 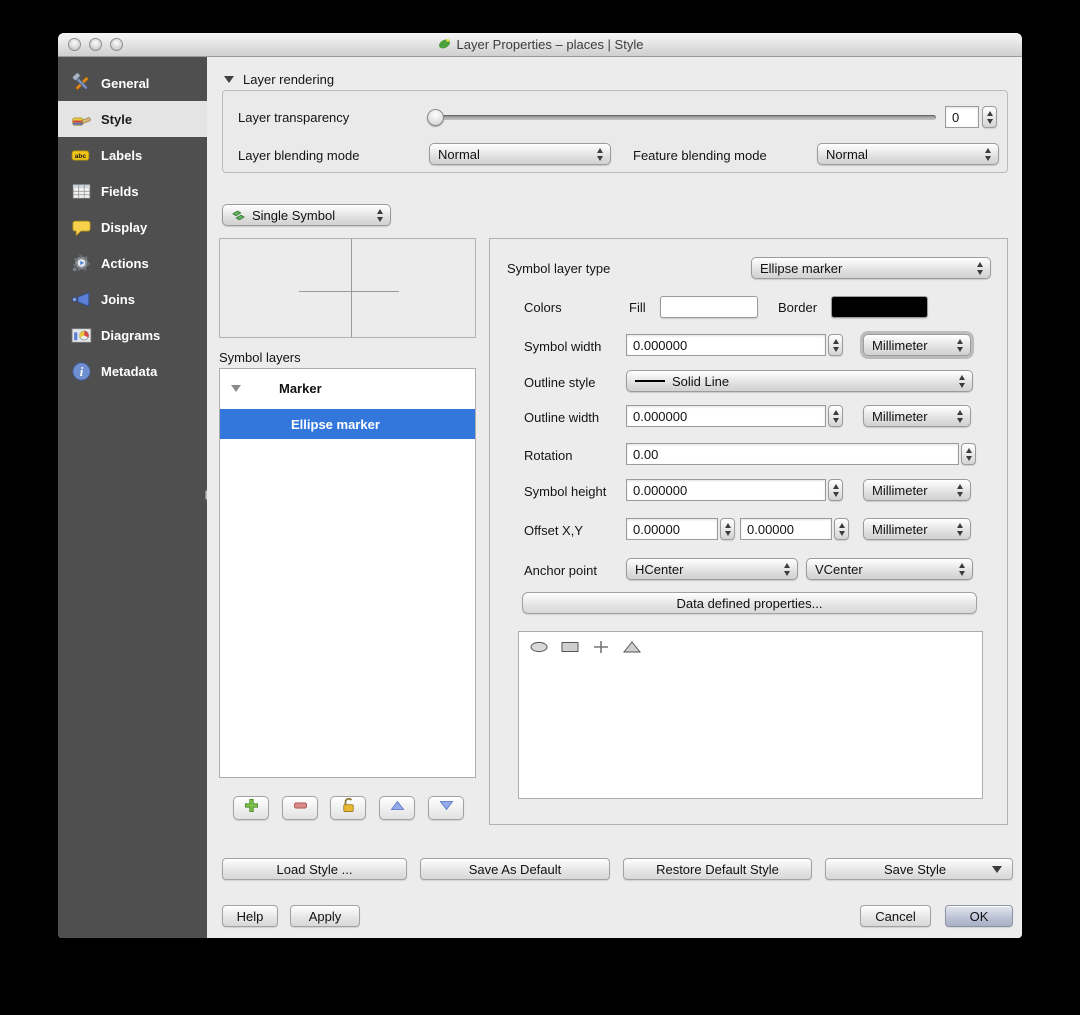 I want to click on minimize-button, so click(x=95, y=44).